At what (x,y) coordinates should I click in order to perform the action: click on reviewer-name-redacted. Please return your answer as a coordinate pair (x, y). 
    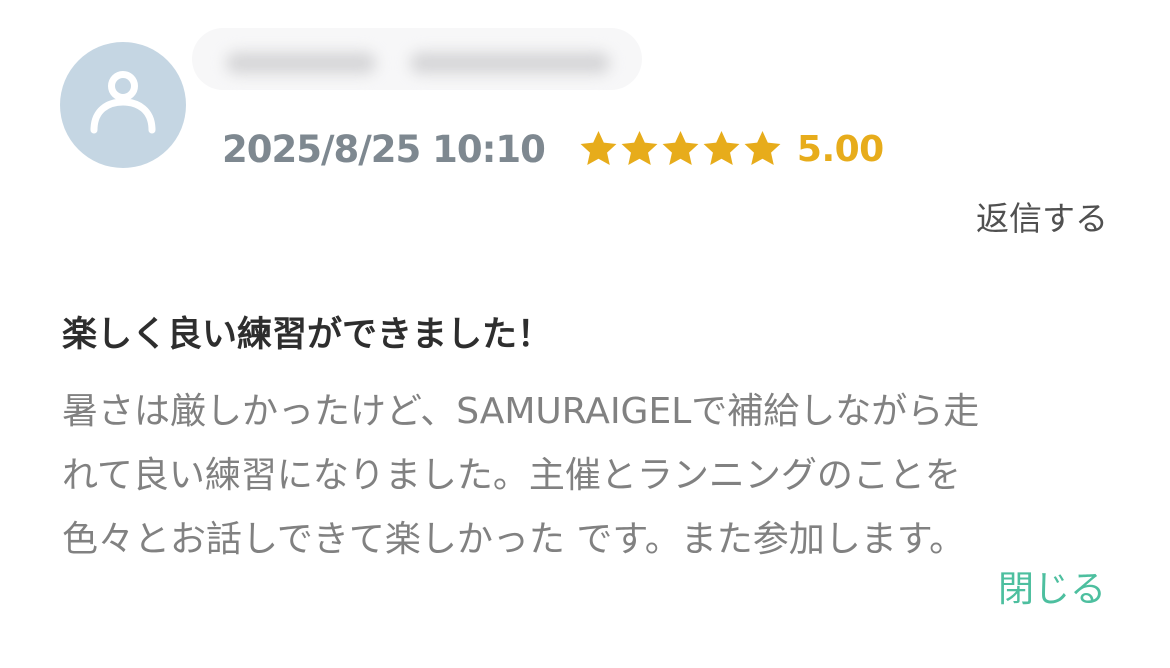
    Looking at the image, I should click on (417, 59).